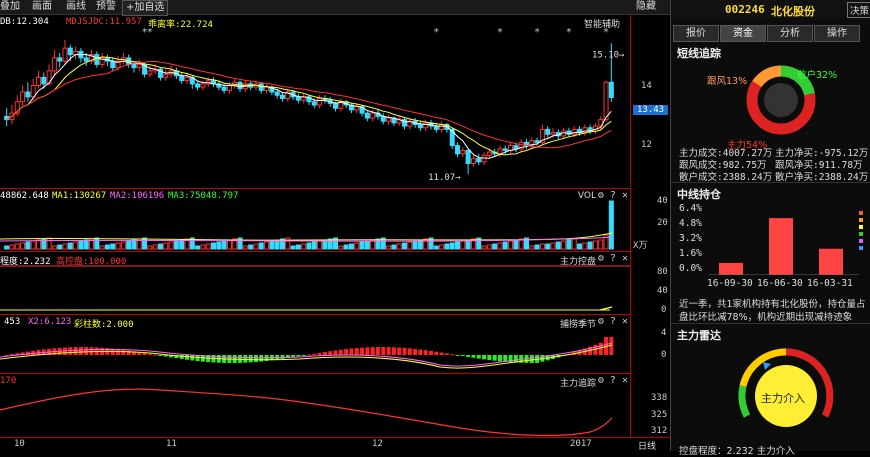  I want to click on add-watchlist-button: +加自选, so click(145, 8).